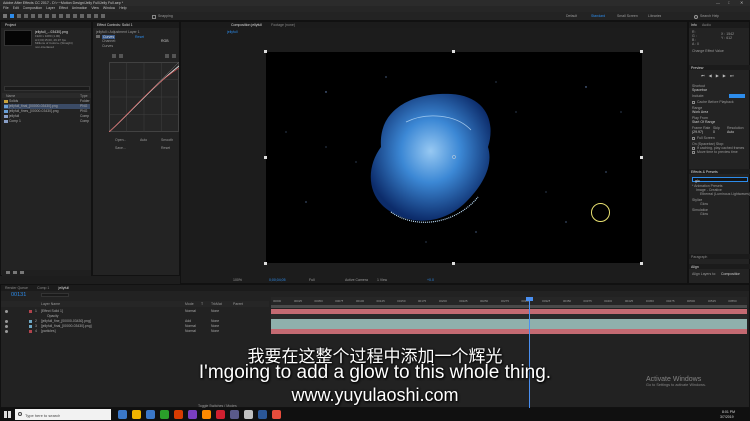 This screenshot has width=750, height=421. I want to click on curves-graph, so click(144, 97).